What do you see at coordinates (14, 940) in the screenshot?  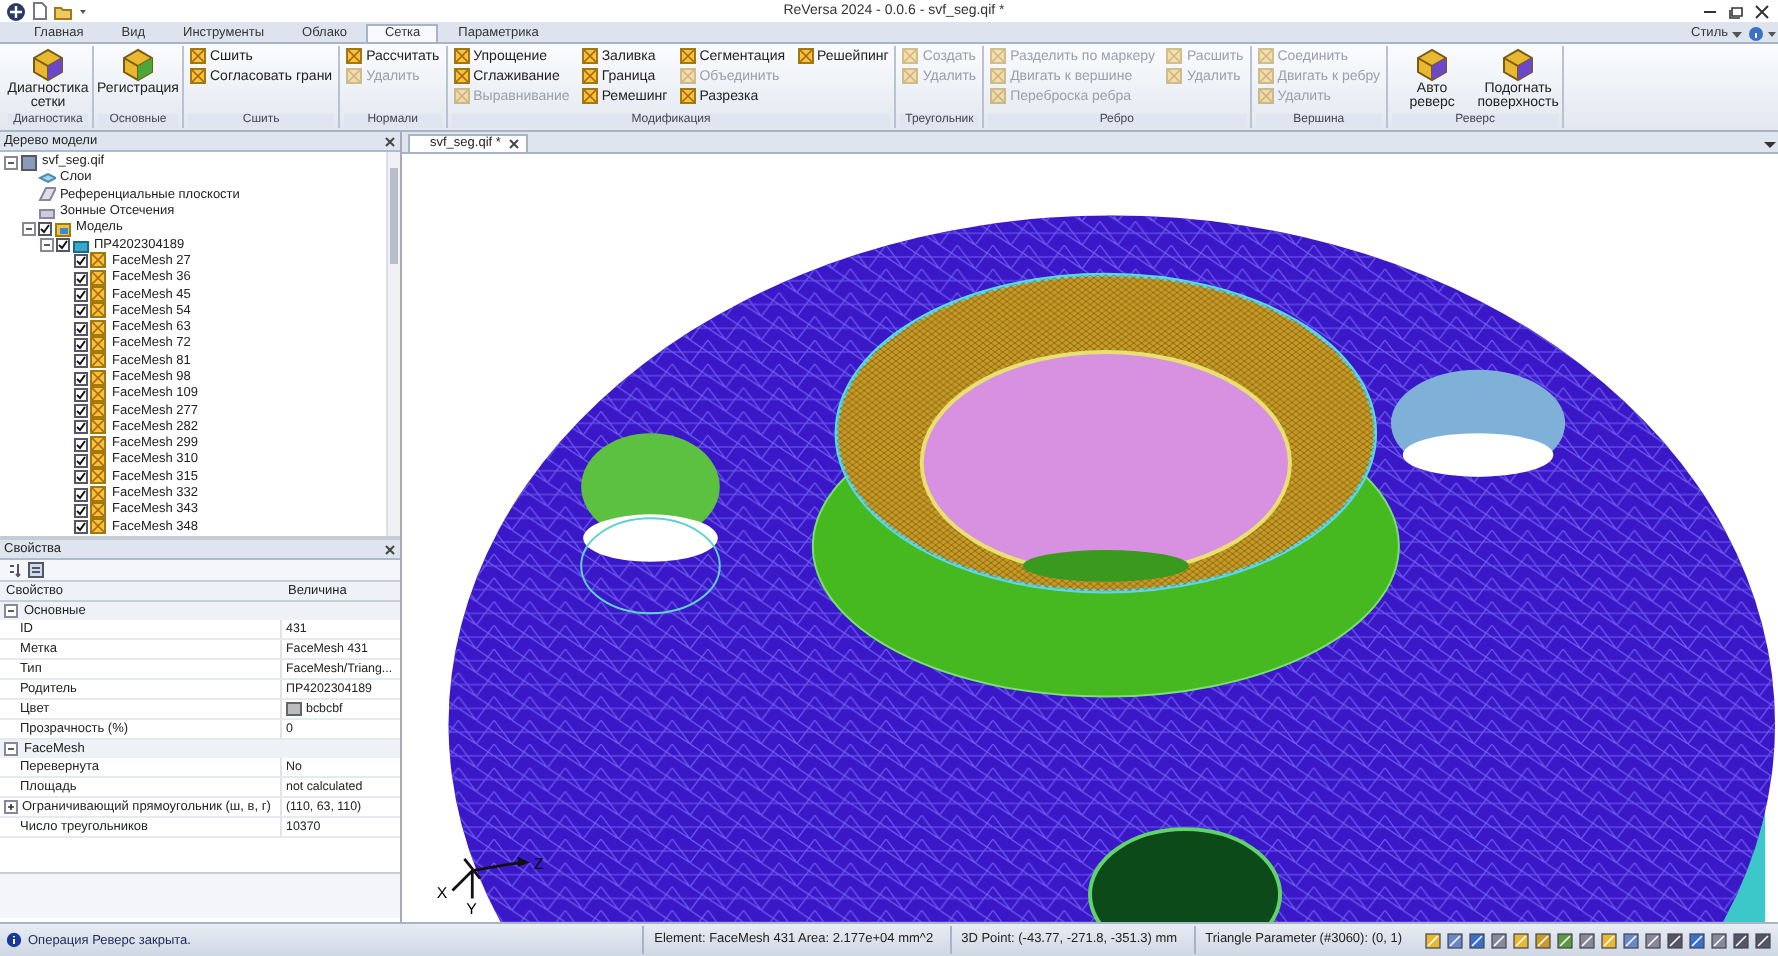 I see `info-icon` at bounding box center [14, 940].